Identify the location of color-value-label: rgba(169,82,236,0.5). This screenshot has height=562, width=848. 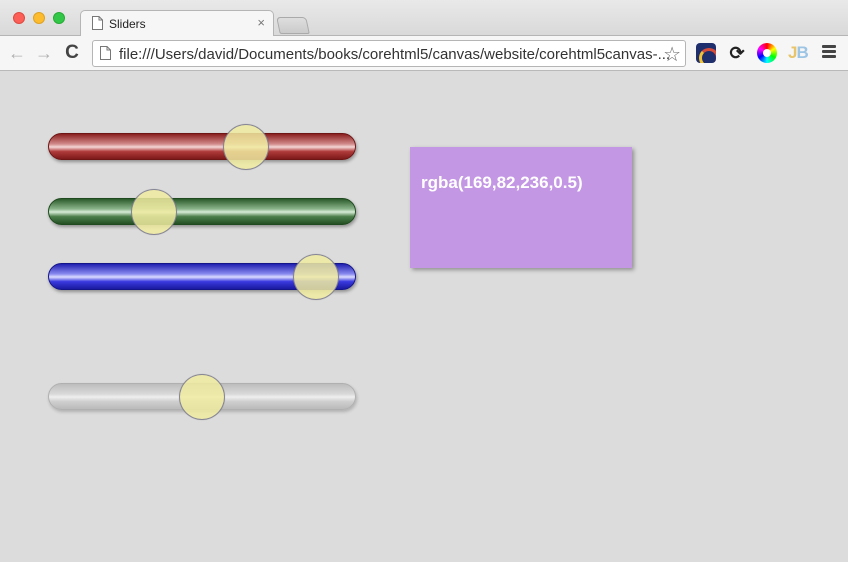
(502, 182).